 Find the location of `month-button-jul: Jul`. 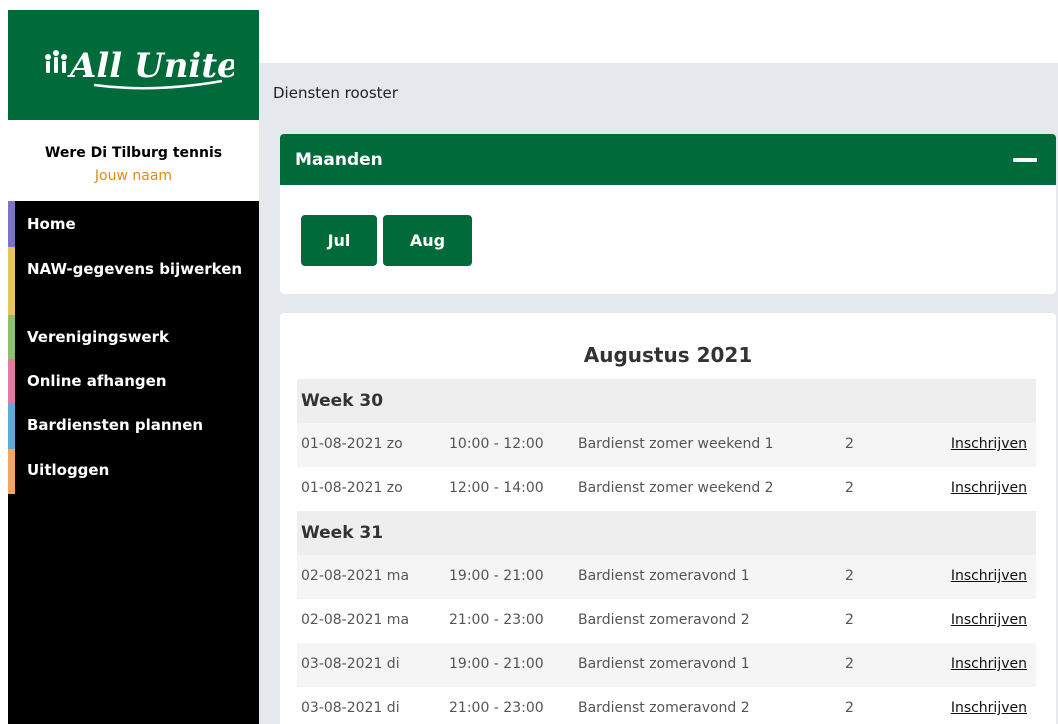

month-button-jul: Jul is located at coordinates (339, 240).